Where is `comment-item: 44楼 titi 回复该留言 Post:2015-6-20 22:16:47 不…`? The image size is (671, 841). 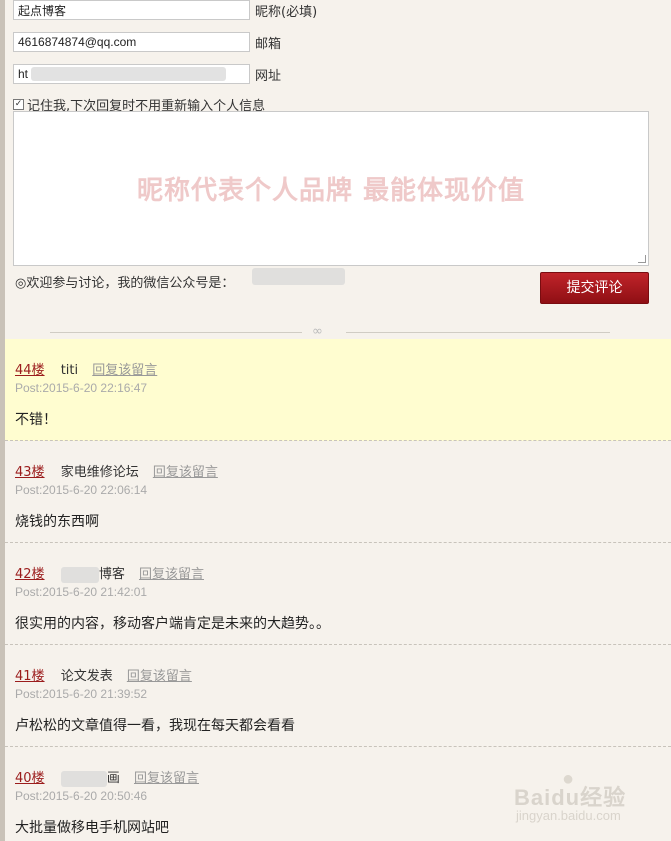 comment-item: 44楼 titi 回复该留言 Post:2015-6-20 22:16:47 不… is located at coordinates (338, 390).